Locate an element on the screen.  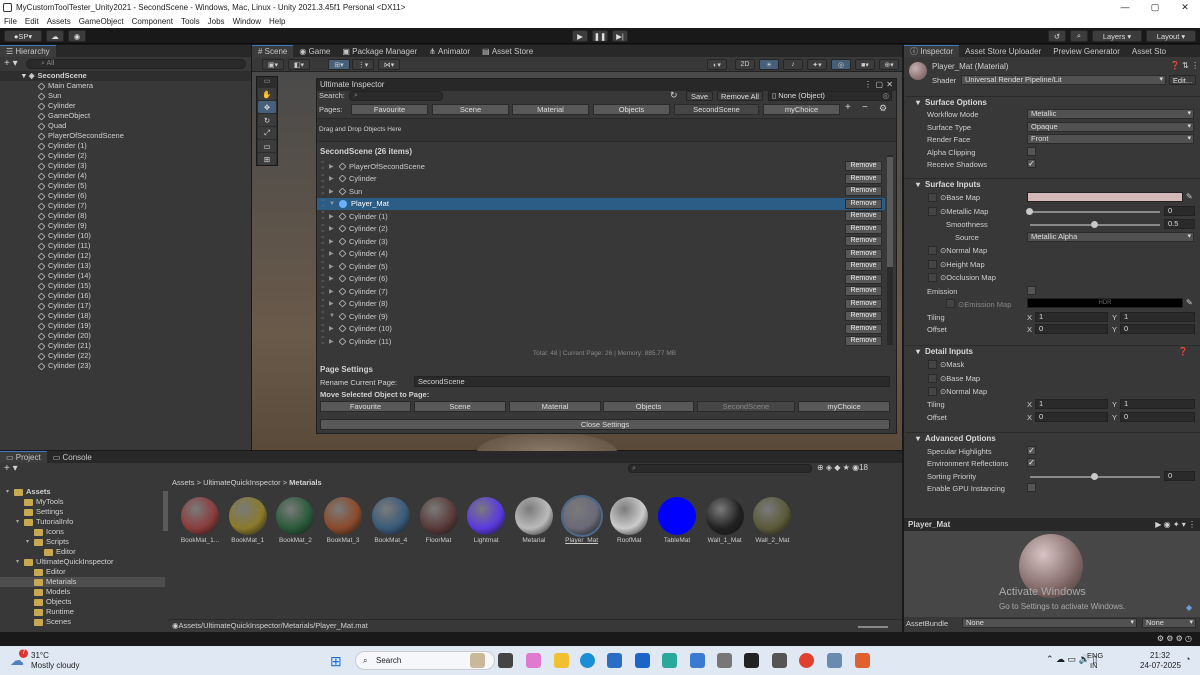
edge-icon is located at coordinates (587, 660).